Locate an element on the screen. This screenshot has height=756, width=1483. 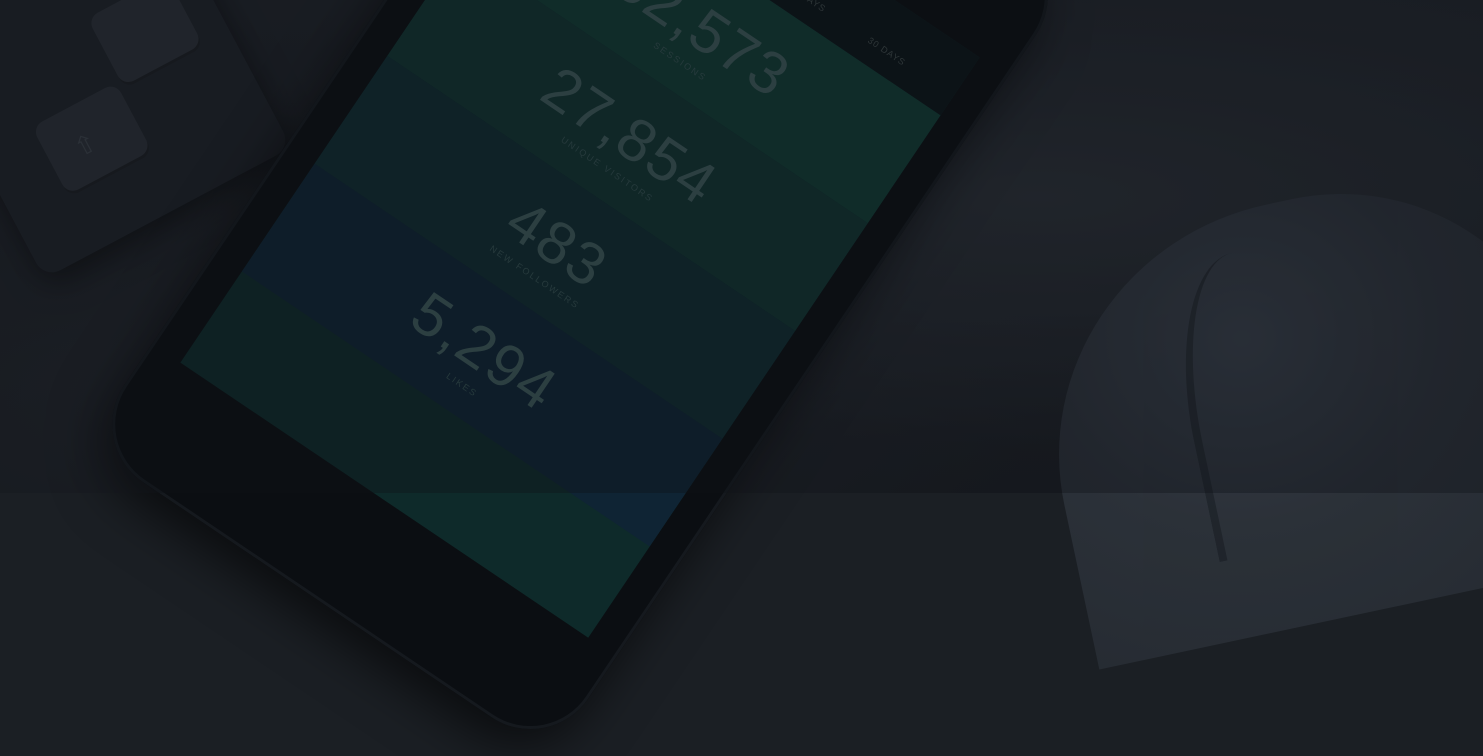
tab-30-days: 30 DAYS is located at coordinates (887, 51).